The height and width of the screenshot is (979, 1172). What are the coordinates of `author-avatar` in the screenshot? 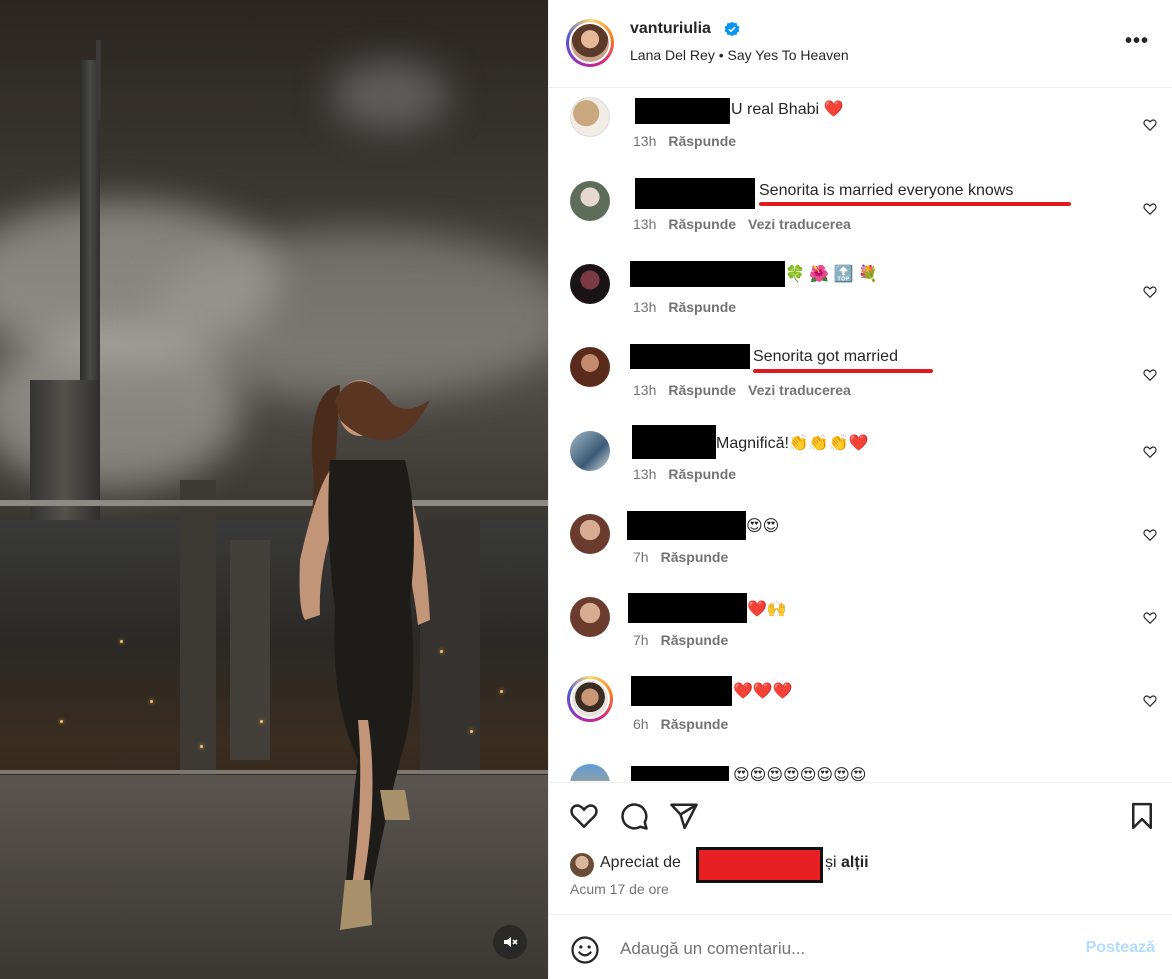 It's located at (590, 43).